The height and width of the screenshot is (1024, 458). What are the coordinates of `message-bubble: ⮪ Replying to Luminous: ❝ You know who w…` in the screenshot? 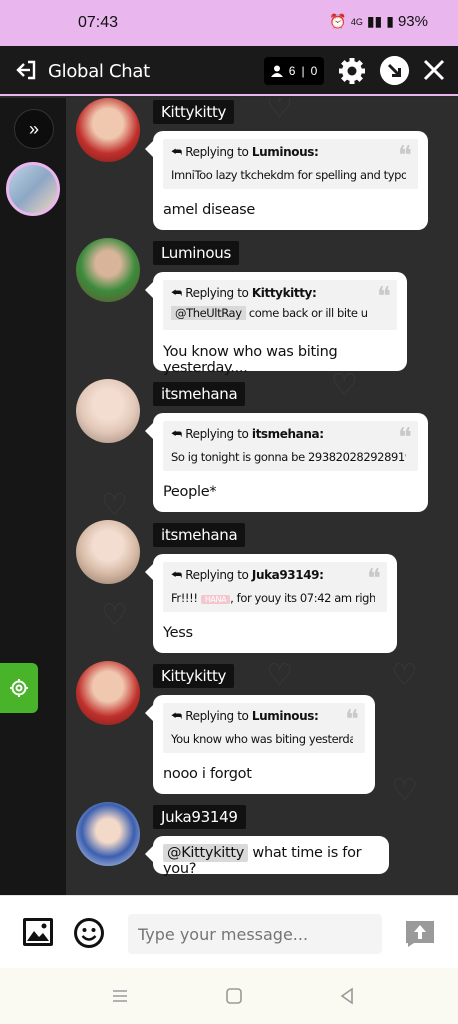 It's located at (260, 744).